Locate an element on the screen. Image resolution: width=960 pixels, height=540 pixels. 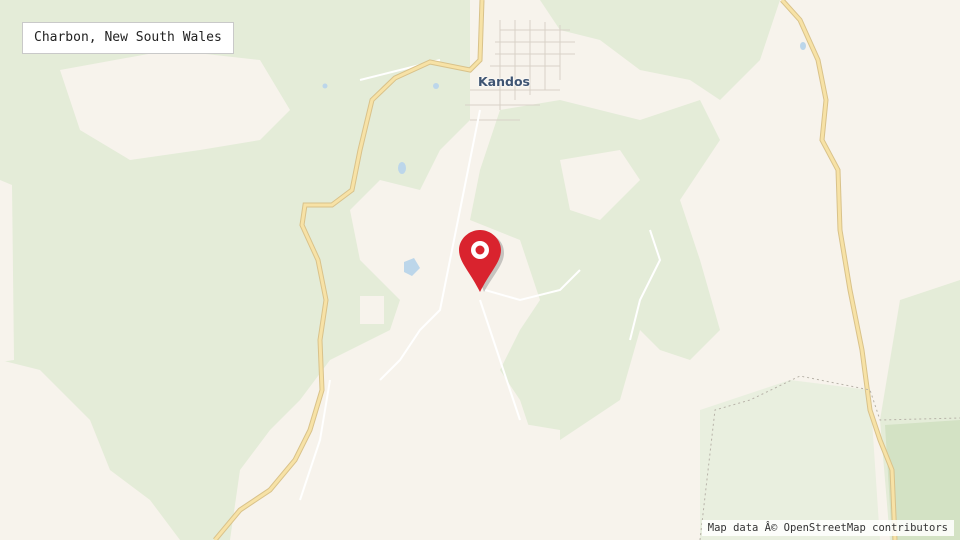
map-pin-icon is located at coordinates (482, 262).